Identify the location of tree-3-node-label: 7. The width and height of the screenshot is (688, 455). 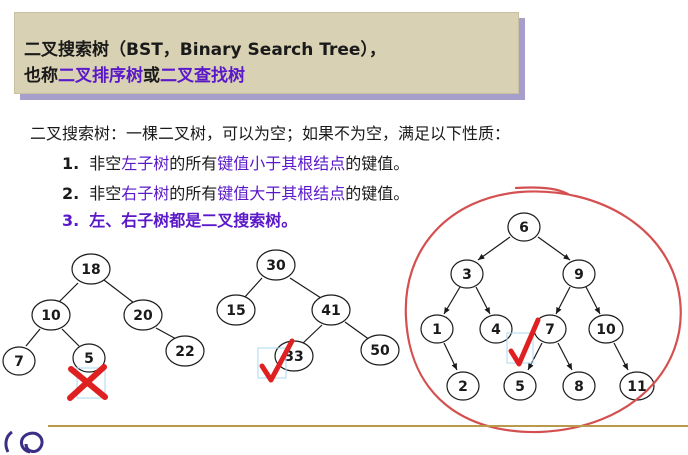
(550, 330).